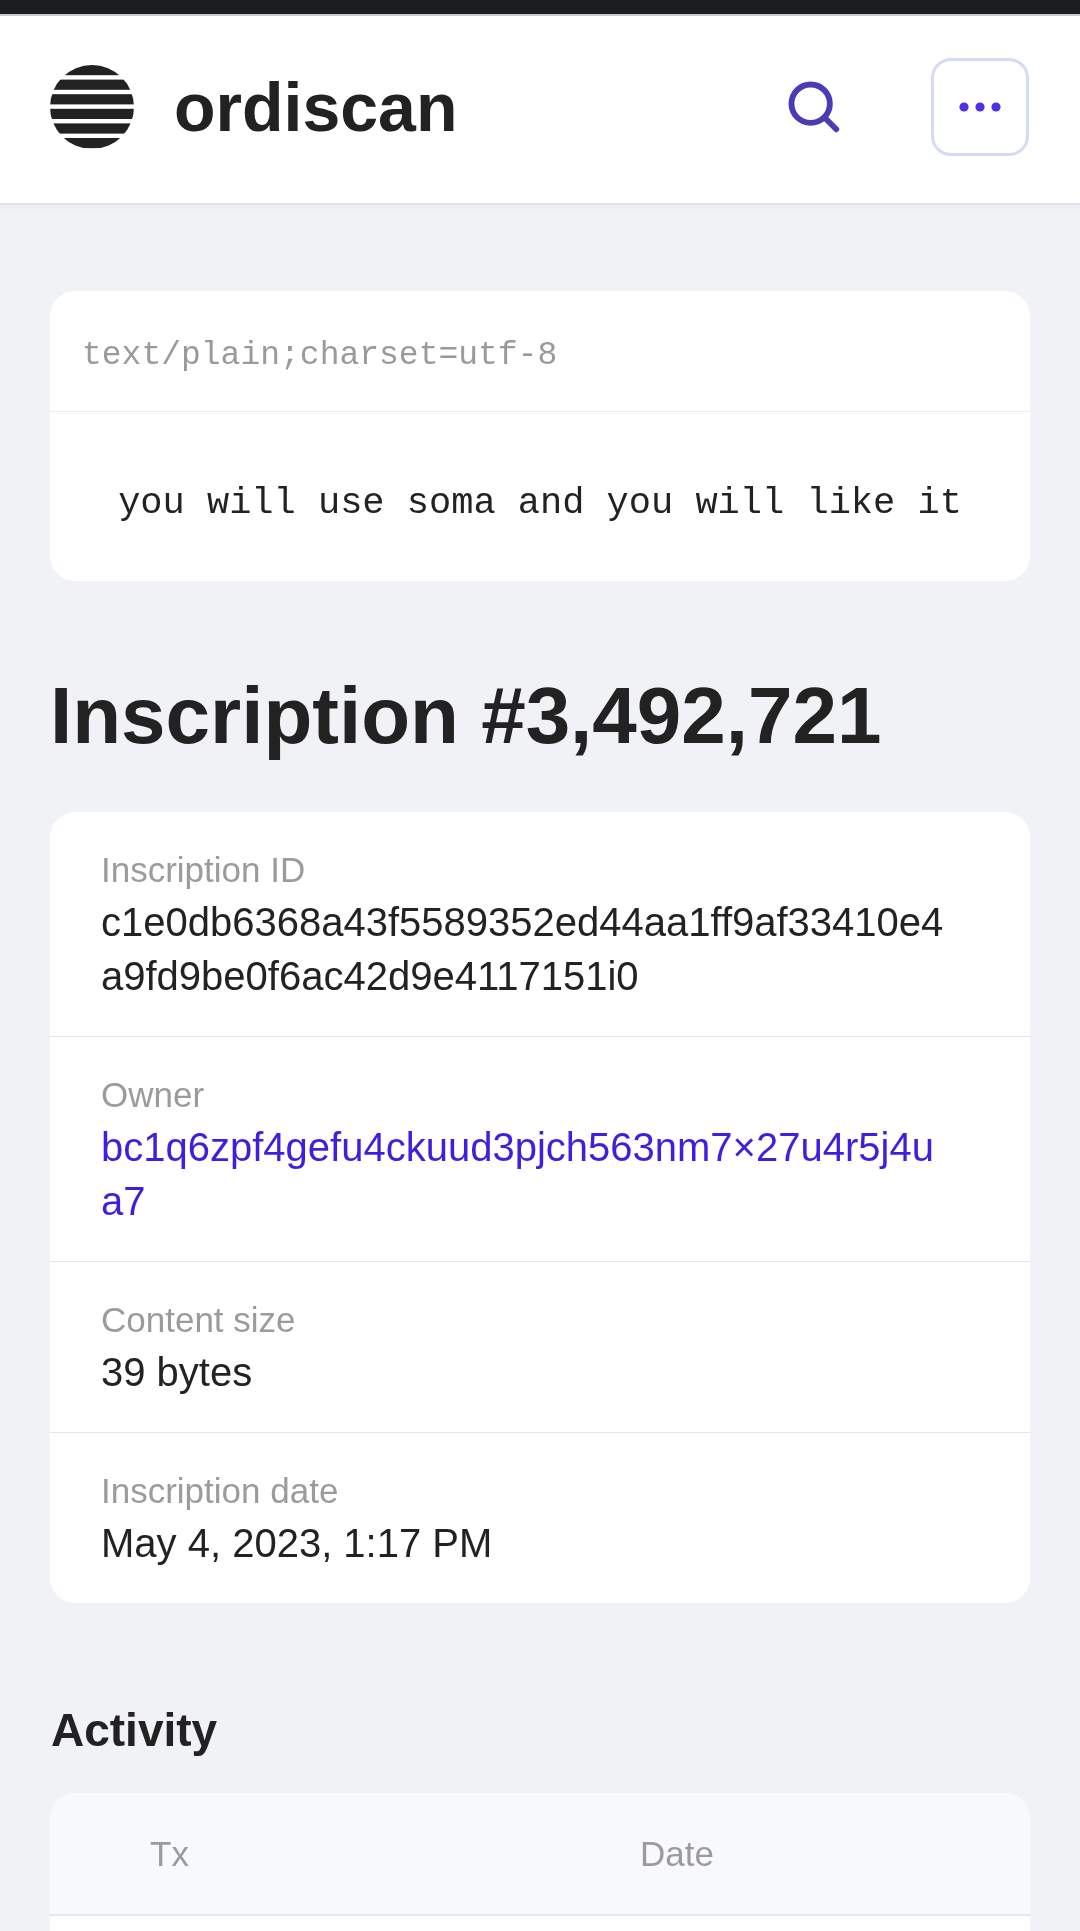 This screenshot has height=1931, width=1080. Describe the element at coordinates (135, 1730) in the screenshot. I see `section-title: Activity` at that location.